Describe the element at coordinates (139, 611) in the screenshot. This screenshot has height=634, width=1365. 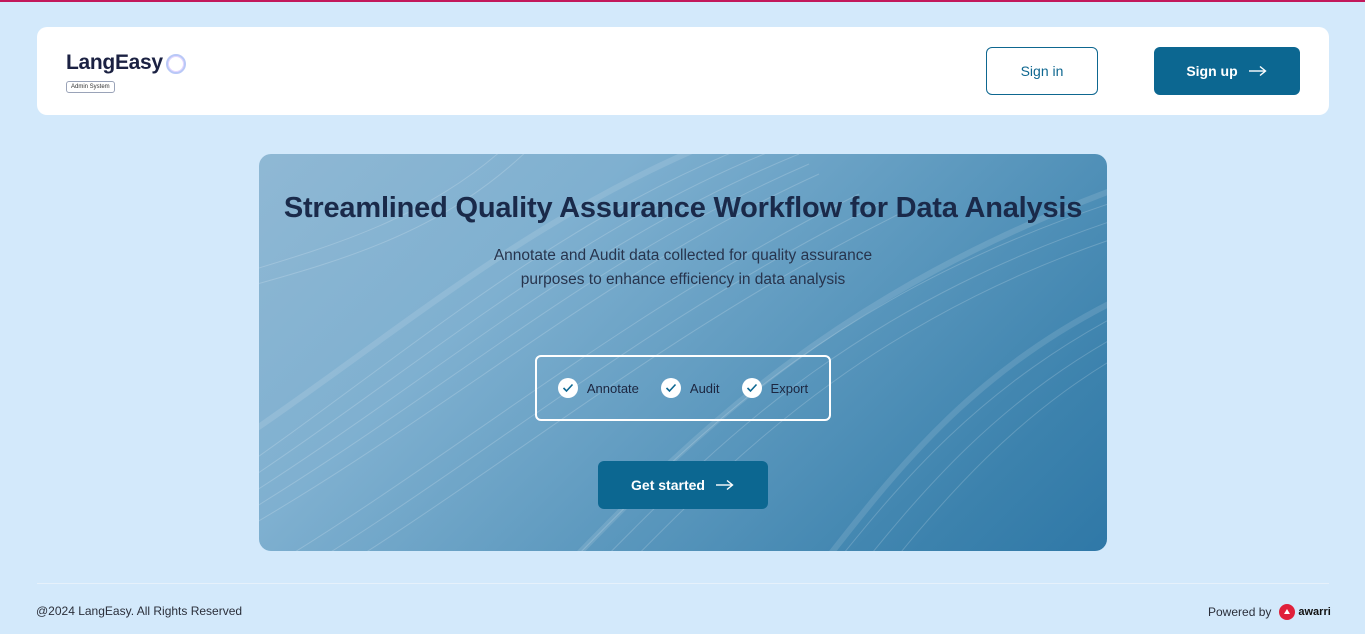
I see `copyright-text: @2024 LangEasy. All Rights Reserved` at that location.